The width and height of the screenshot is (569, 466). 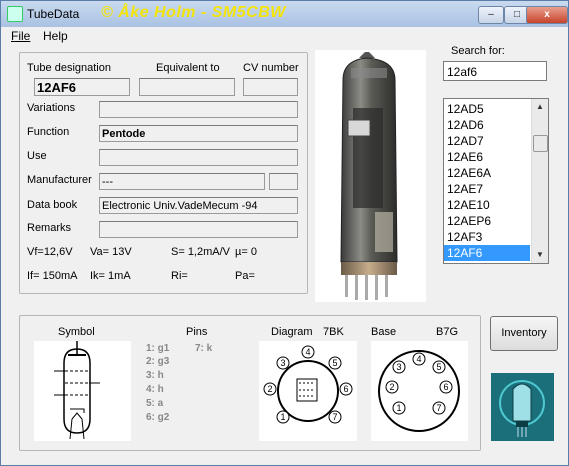 What do you see at coordinates (334, 363) in the screenshot?
I see `diagram-pin-label: 5` at bounding box center [334, 363].